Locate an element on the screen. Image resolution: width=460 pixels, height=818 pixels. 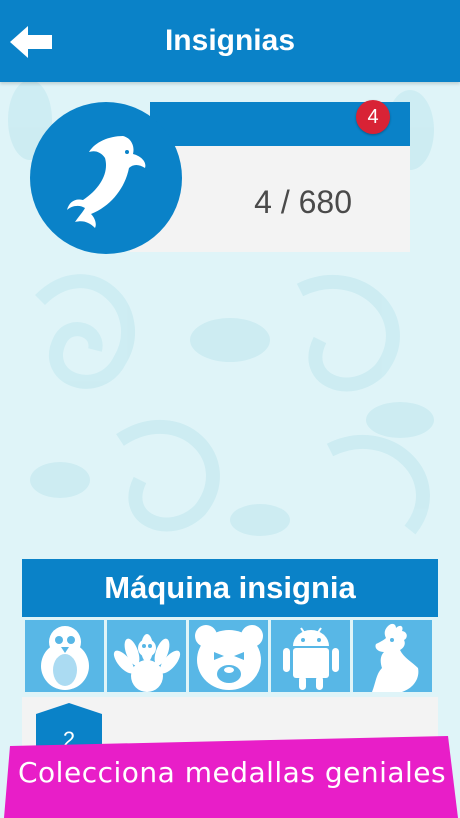
penguin-icon is located at coordinates (64, 658).